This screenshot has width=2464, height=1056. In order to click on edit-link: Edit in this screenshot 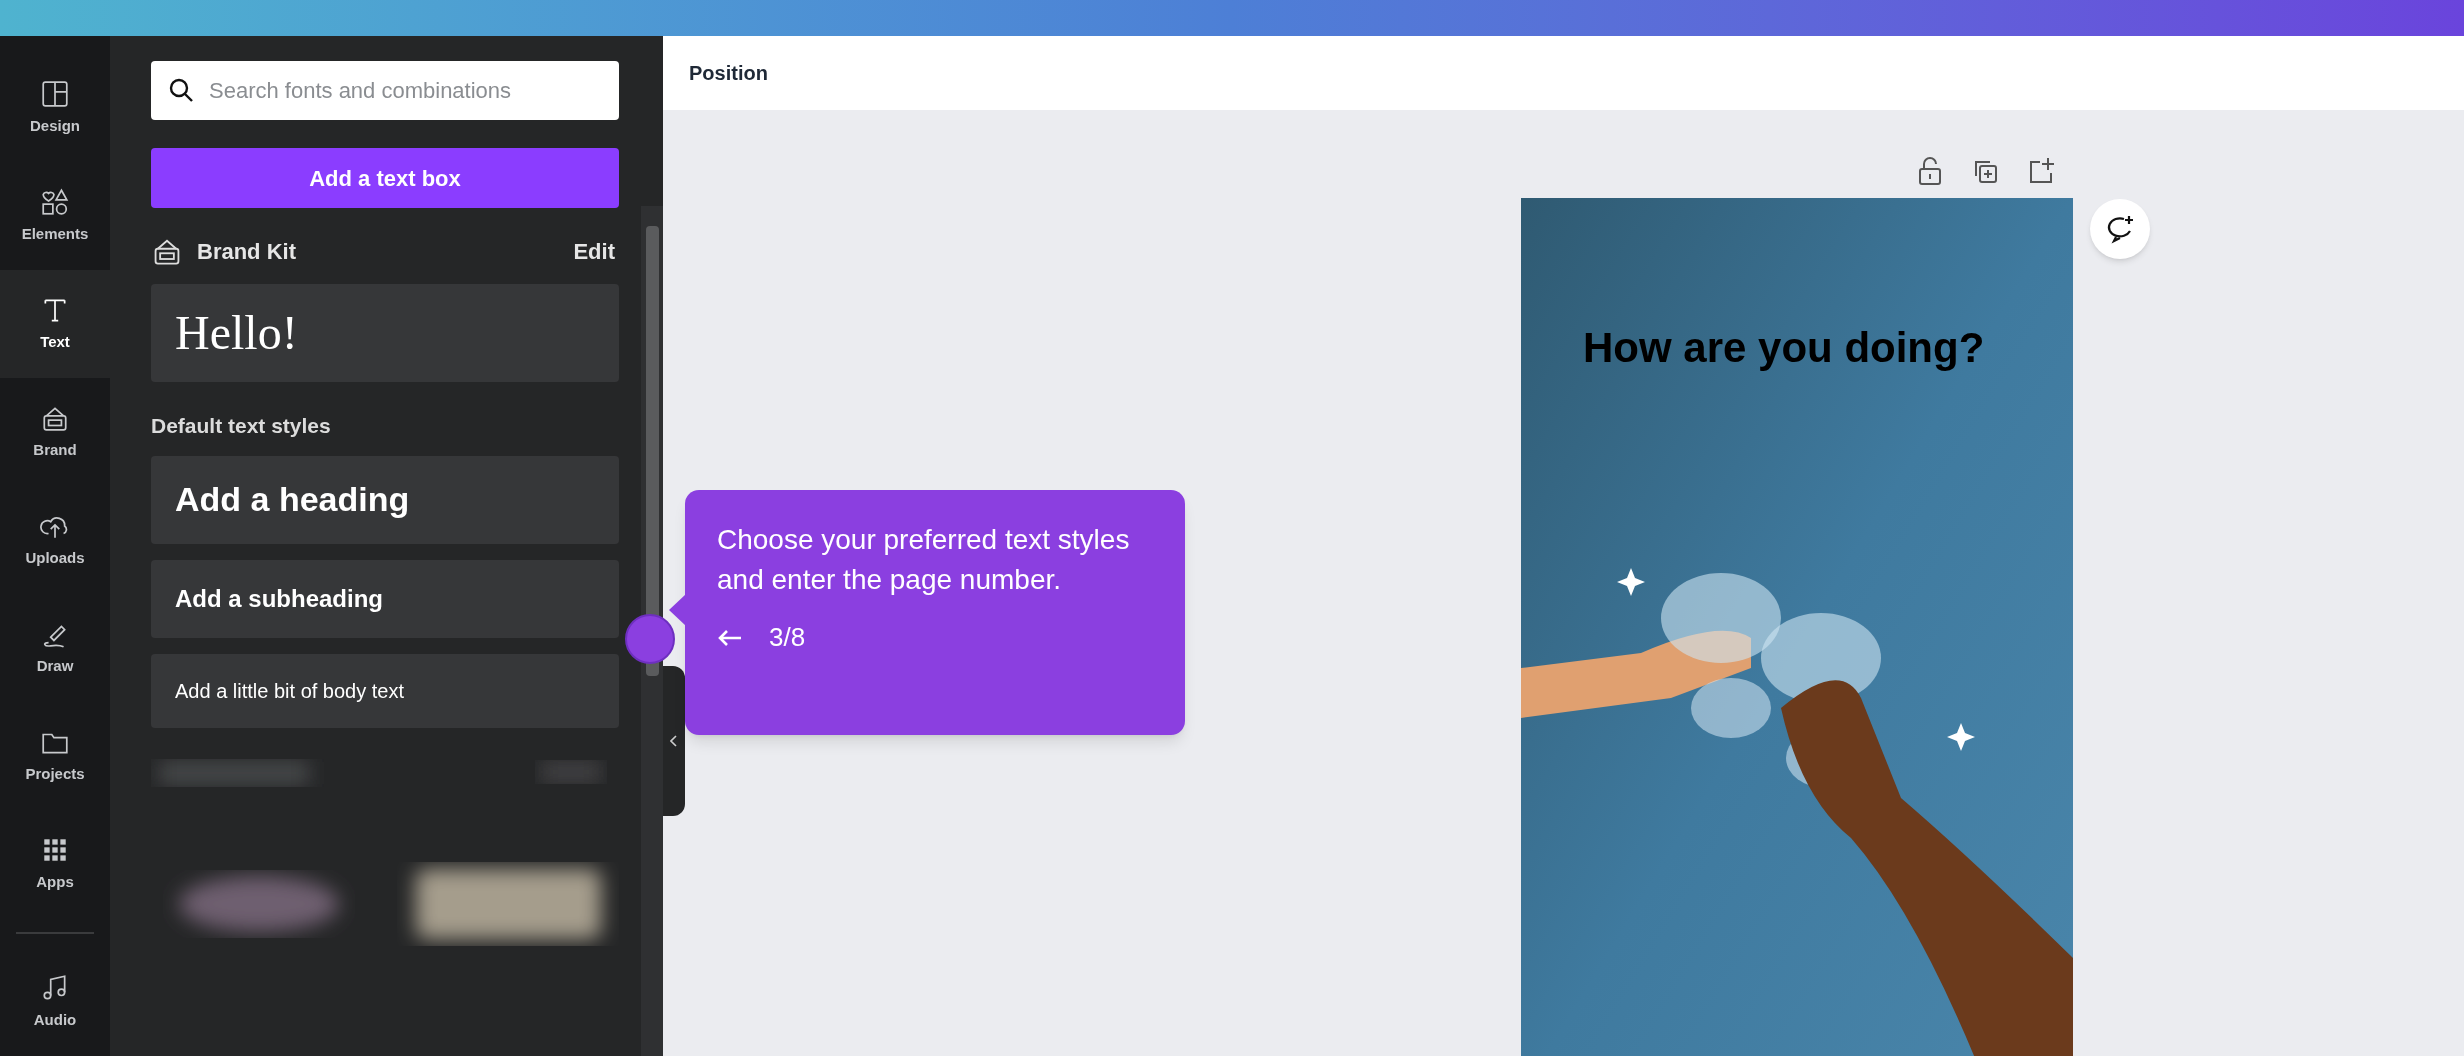, I will do `click(594, 251)`.